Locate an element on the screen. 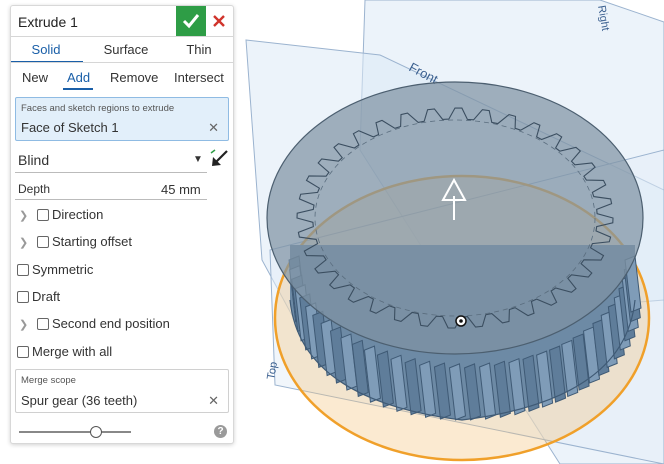 The width and height of the screenshot is (664, 464). starting-offset-checkbox is located at coordinates (43, 242).